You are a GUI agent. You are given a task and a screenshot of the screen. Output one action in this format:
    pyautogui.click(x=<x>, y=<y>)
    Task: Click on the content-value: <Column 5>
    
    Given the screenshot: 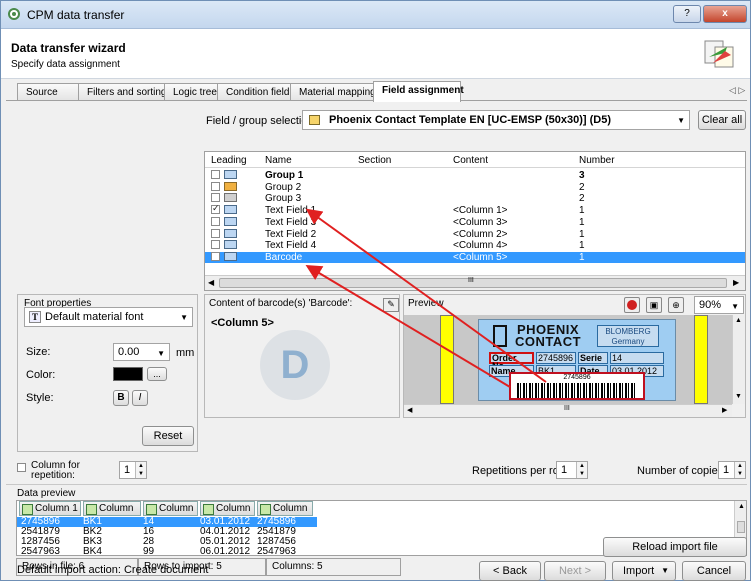 What is the action you would take?
    pyautogui.click(x=242, y=323)
    